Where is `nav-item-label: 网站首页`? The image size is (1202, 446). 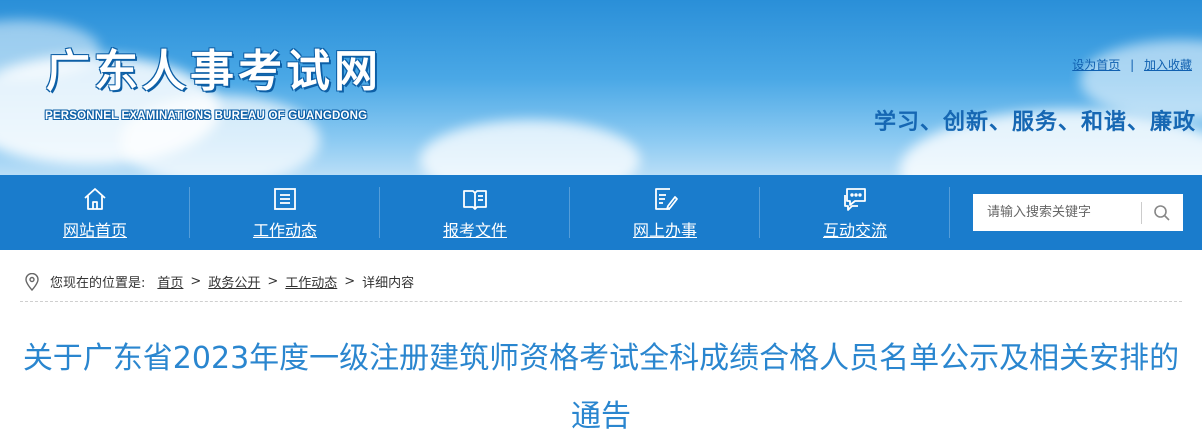
nav-item-label: 网站首页 is located at coordinates (94, 230).